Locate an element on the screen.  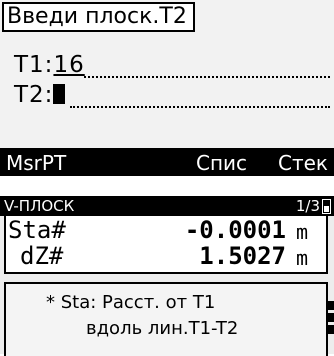
battery-icon is located at coordinates (326, 206).